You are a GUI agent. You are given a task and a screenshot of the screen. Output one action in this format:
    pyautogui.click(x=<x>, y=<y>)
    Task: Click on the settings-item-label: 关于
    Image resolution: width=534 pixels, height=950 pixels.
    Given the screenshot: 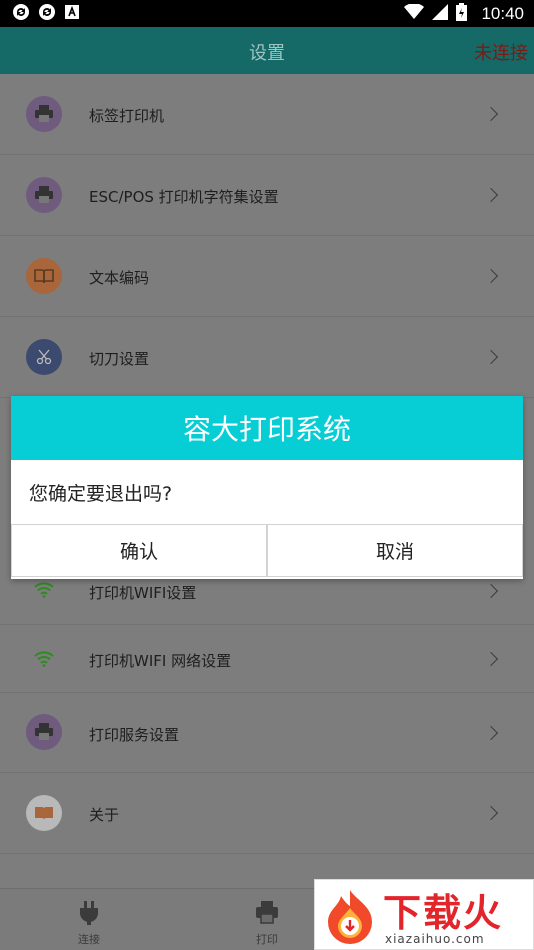 What is the action you would take?
    pyautogui.click(x=104, y=815)
    